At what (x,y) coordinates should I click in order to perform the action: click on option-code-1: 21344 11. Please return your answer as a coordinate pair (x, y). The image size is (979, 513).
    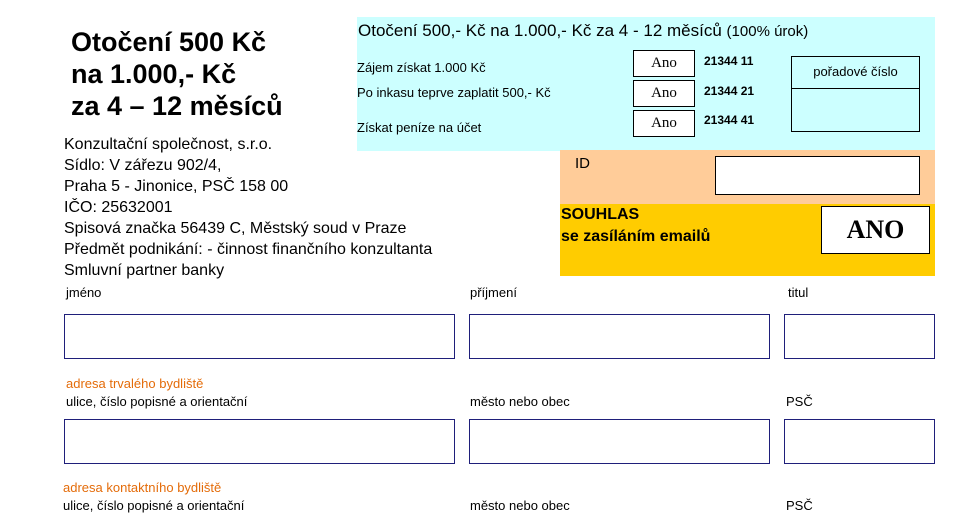
    Looking at the image, I should click on (729, 61).